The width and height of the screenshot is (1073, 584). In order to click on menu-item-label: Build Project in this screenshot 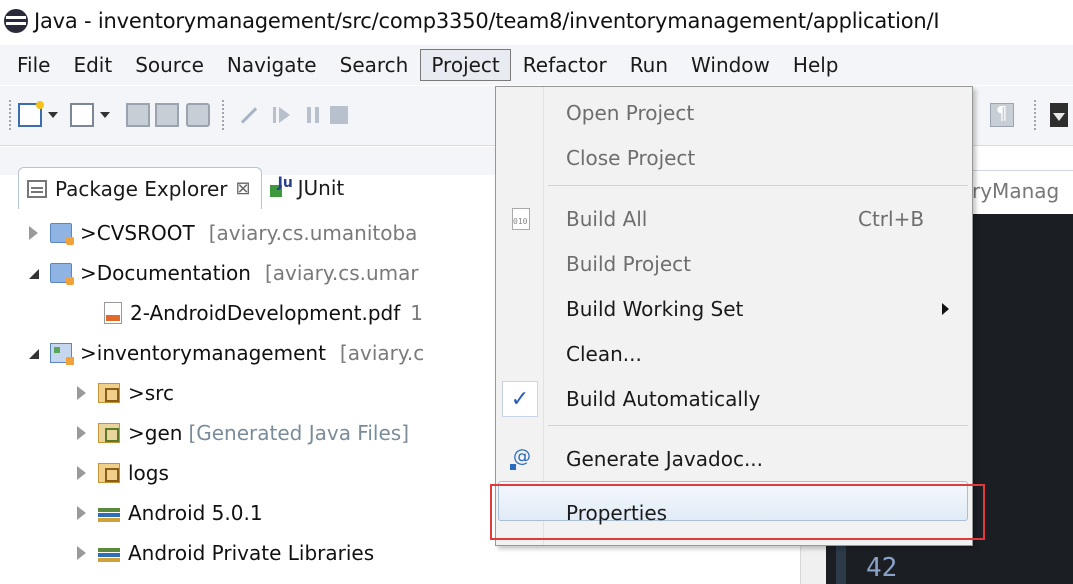, I will do `click(628, 264)`.